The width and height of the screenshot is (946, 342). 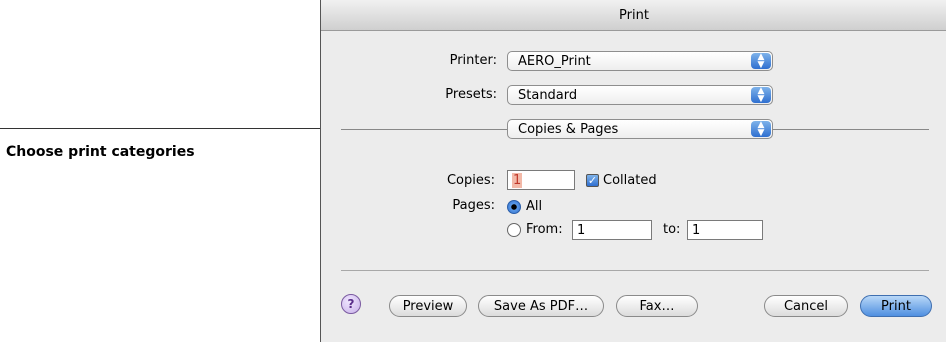 I want to click on callout-label: Choose print categories, so click(x=100, y=152).